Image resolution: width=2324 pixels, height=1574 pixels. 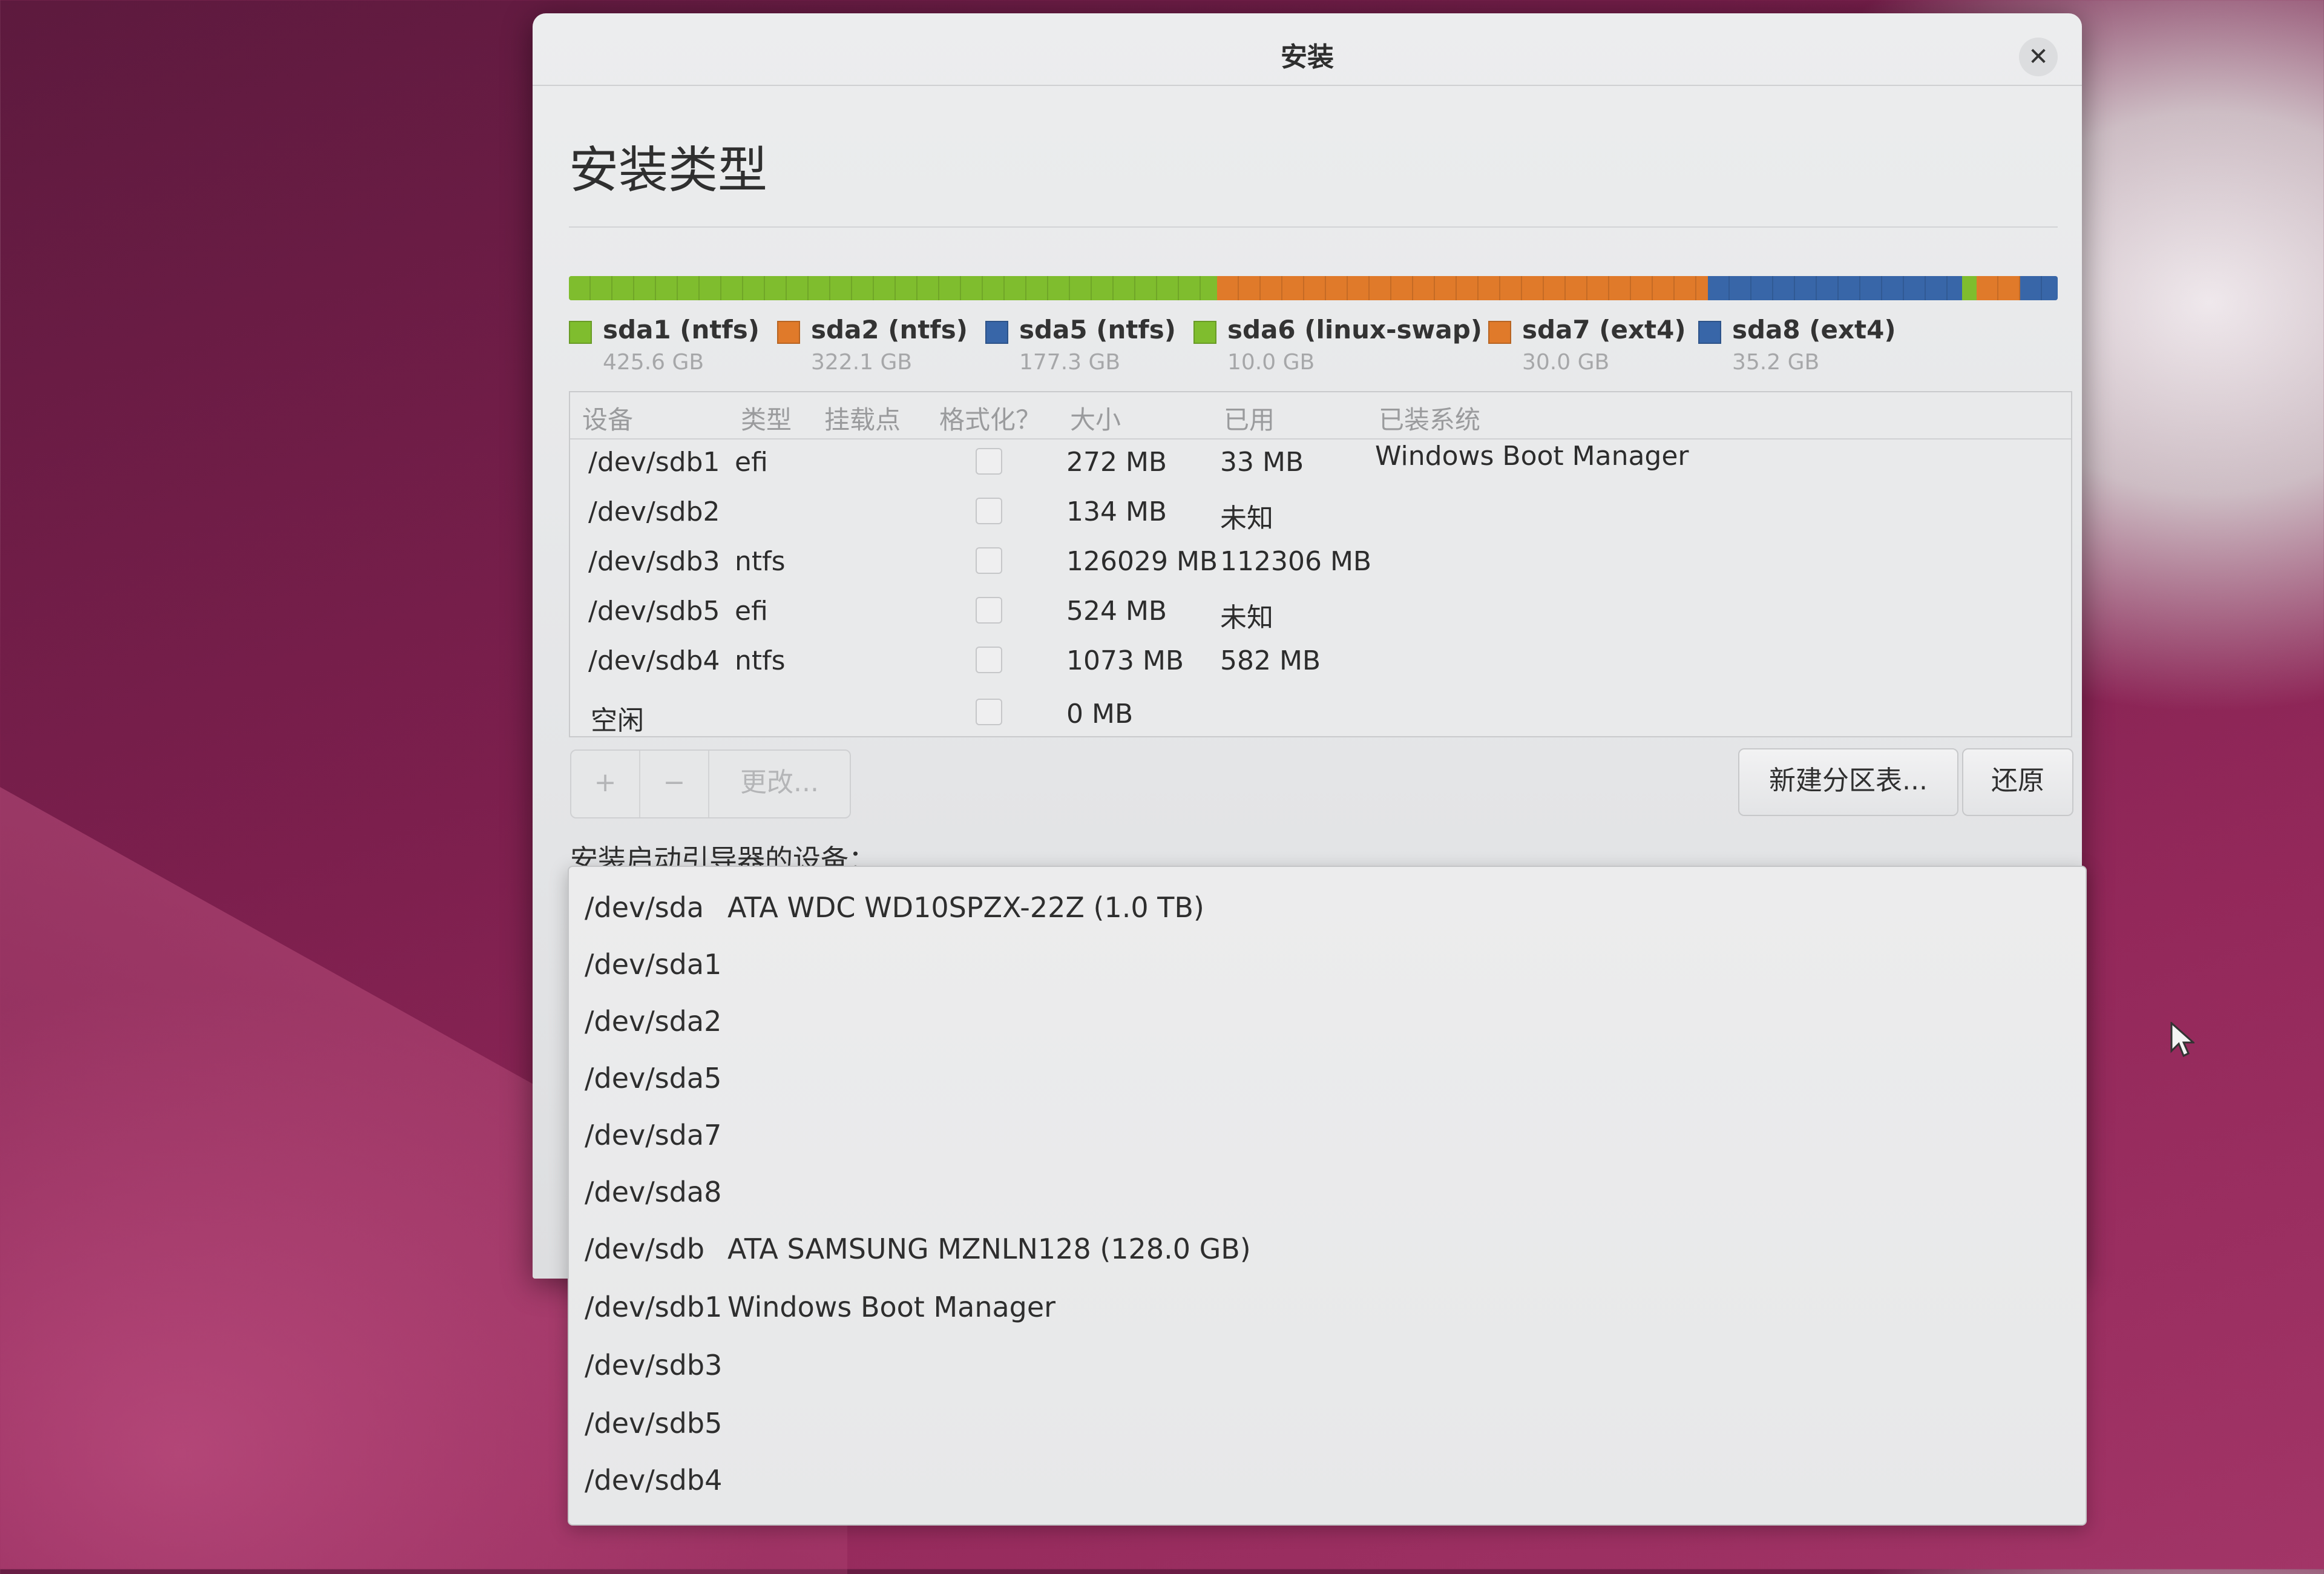 I want to click on cell-used: 112306 MB, so click(x=1296, y=562).